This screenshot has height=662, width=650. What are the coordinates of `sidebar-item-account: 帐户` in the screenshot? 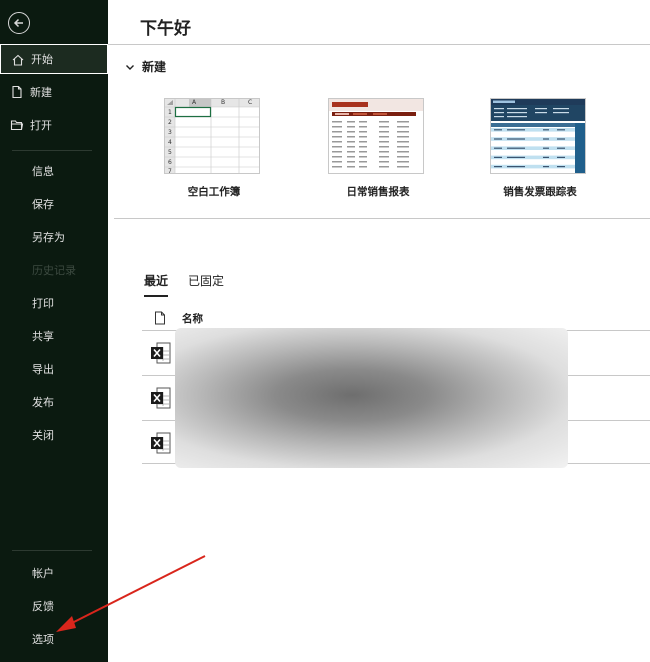 It's located at (54, 573).